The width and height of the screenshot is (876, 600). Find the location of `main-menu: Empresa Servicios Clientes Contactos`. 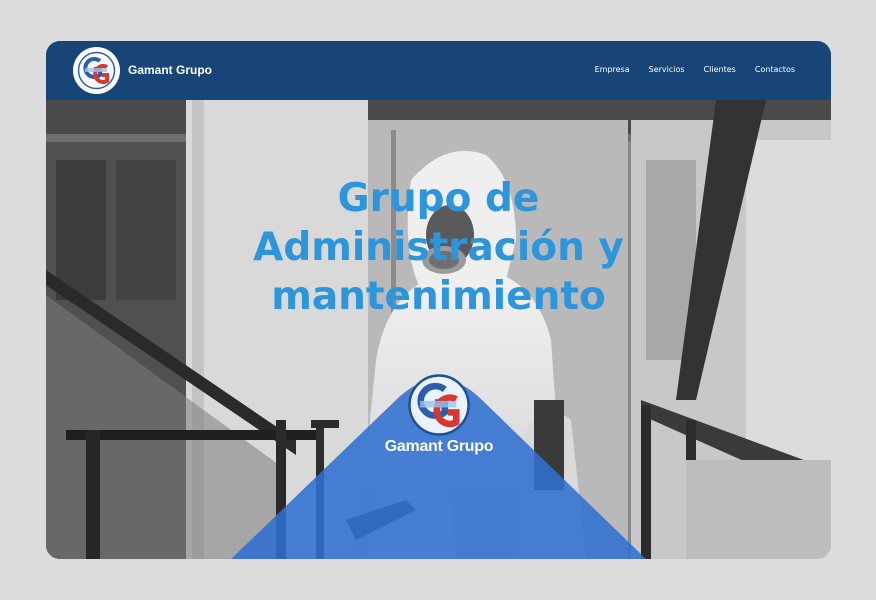

main-menu: Empresa Servicios Clientes Contactos is located at coordinates (695, 69).